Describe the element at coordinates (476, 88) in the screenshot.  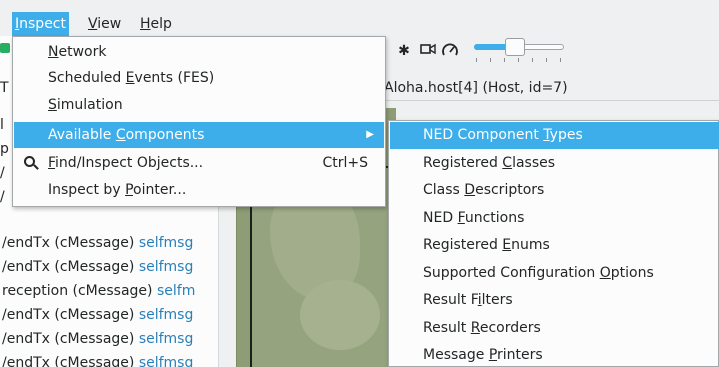
I see `inspector-title: Aloha.host[4] (Host, id=7)` at that location.